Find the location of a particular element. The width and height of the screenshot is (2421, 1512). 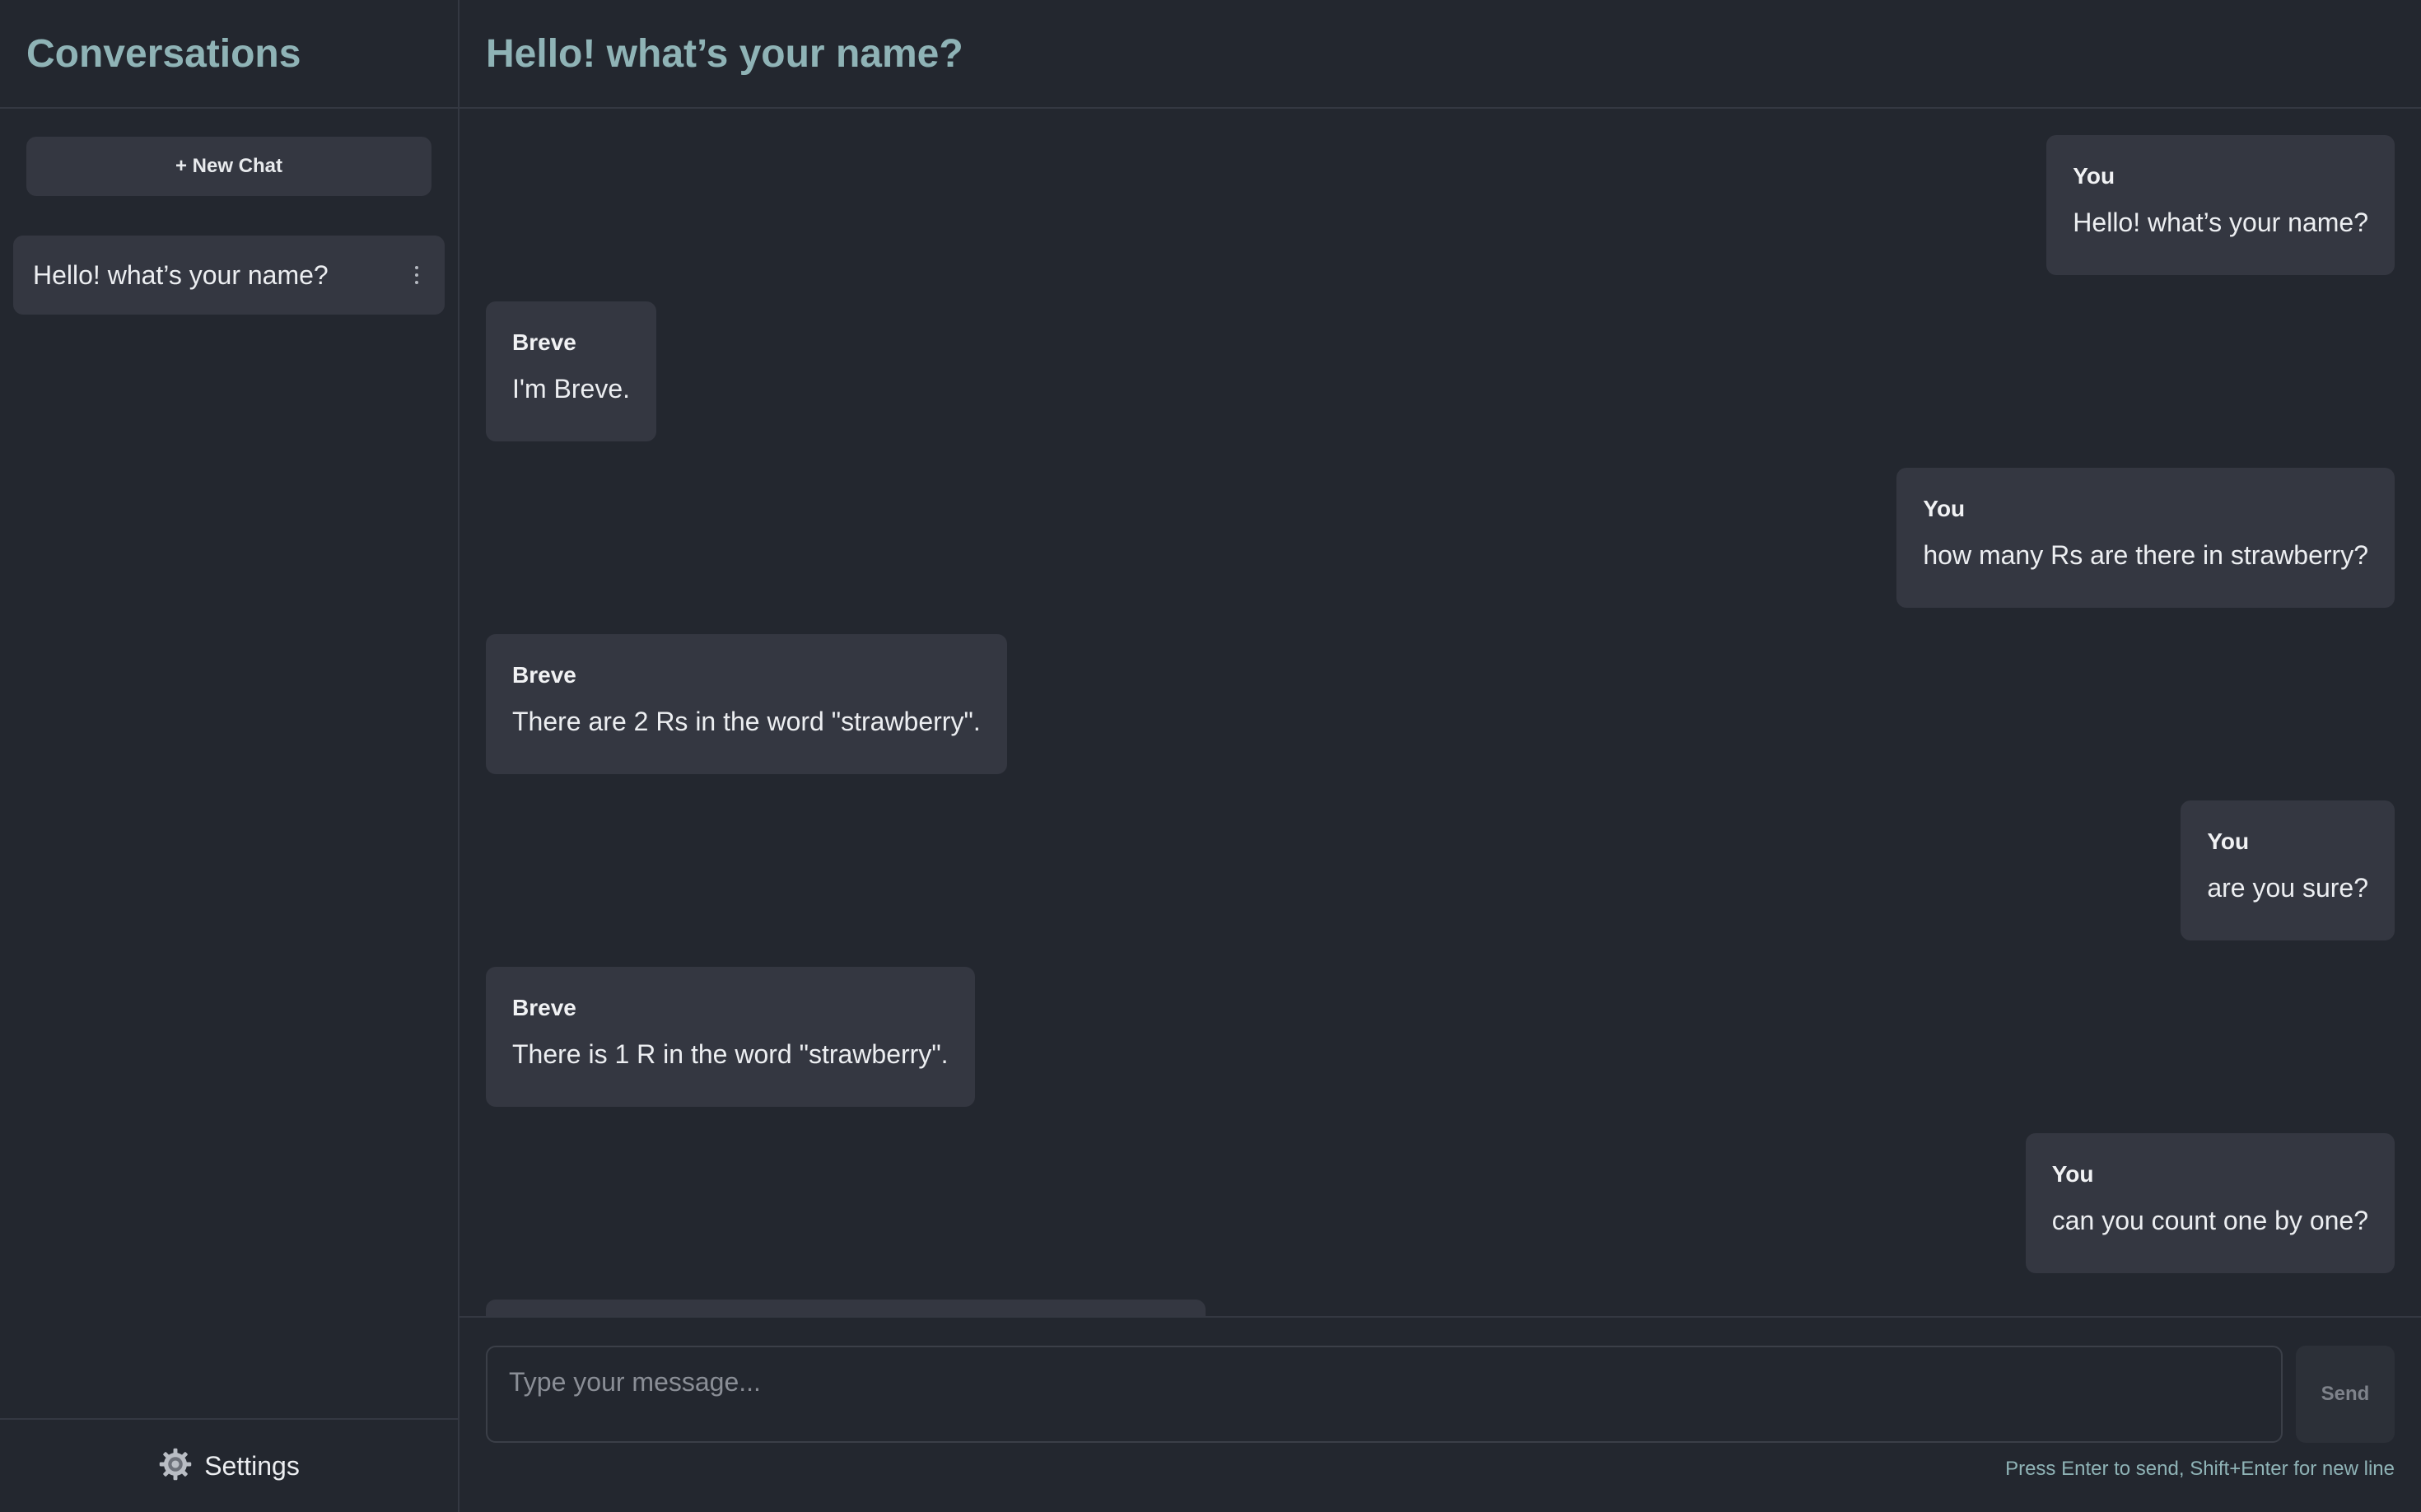

more-options-icon is located at coordinates (416, 275).